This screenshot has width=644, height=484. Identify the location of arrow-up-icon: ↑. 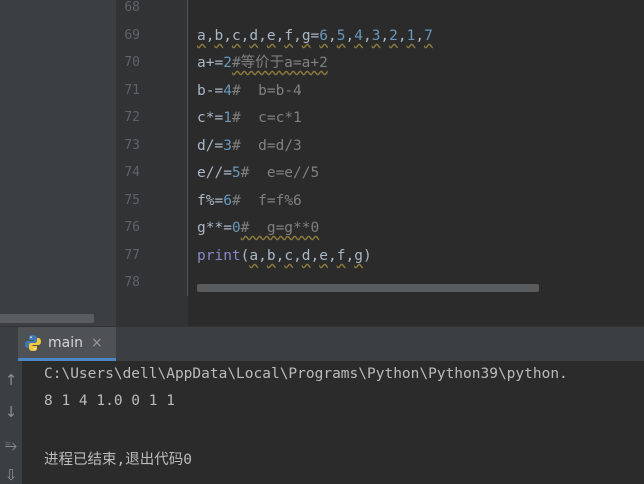
(11, 380).